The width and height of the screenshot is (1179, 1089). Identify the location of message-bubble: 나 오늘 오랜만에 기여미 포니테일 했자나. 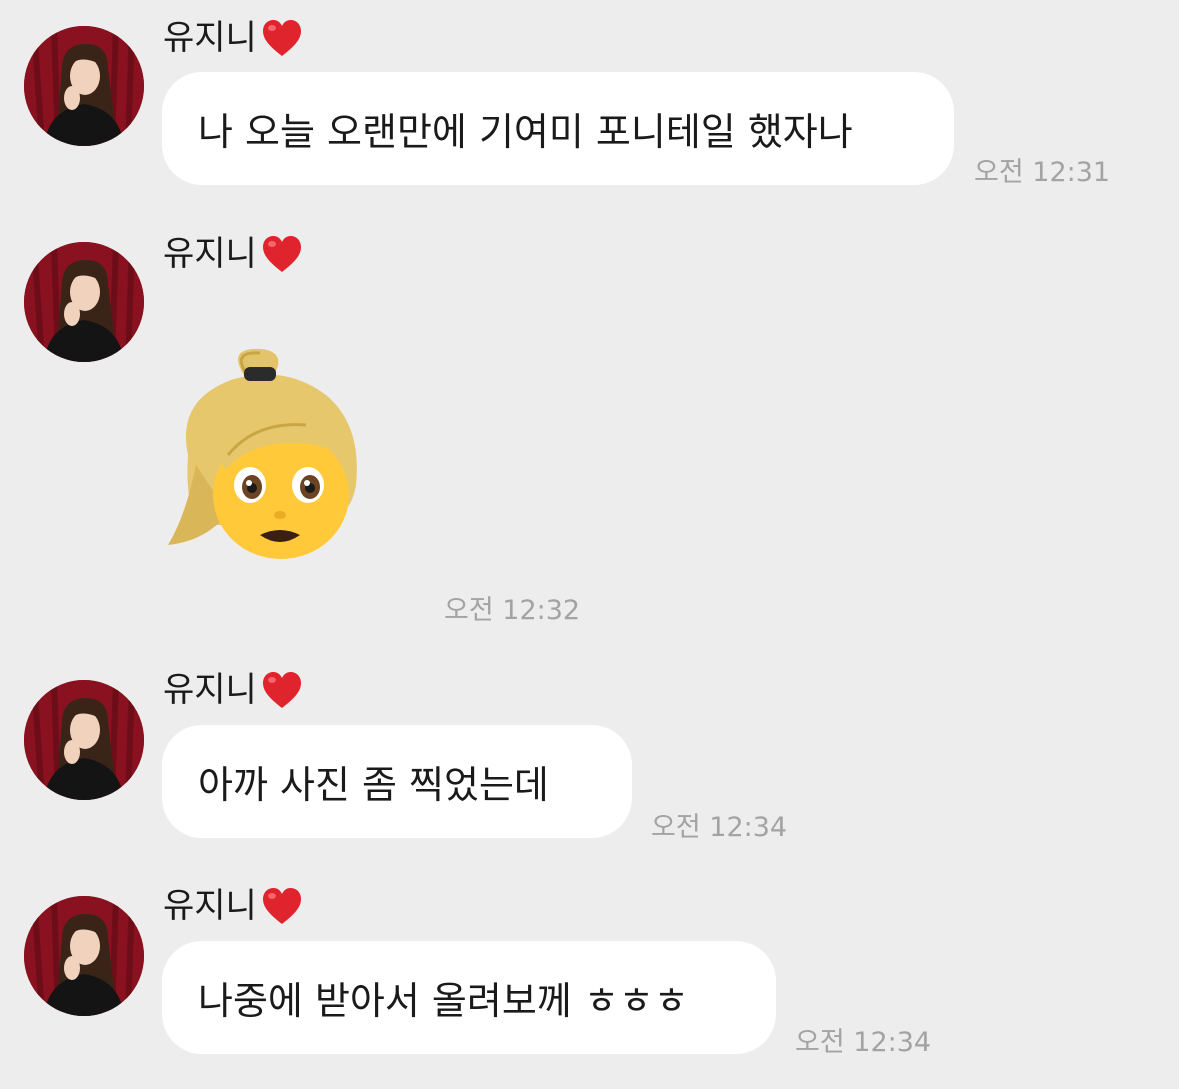
(558, 128).